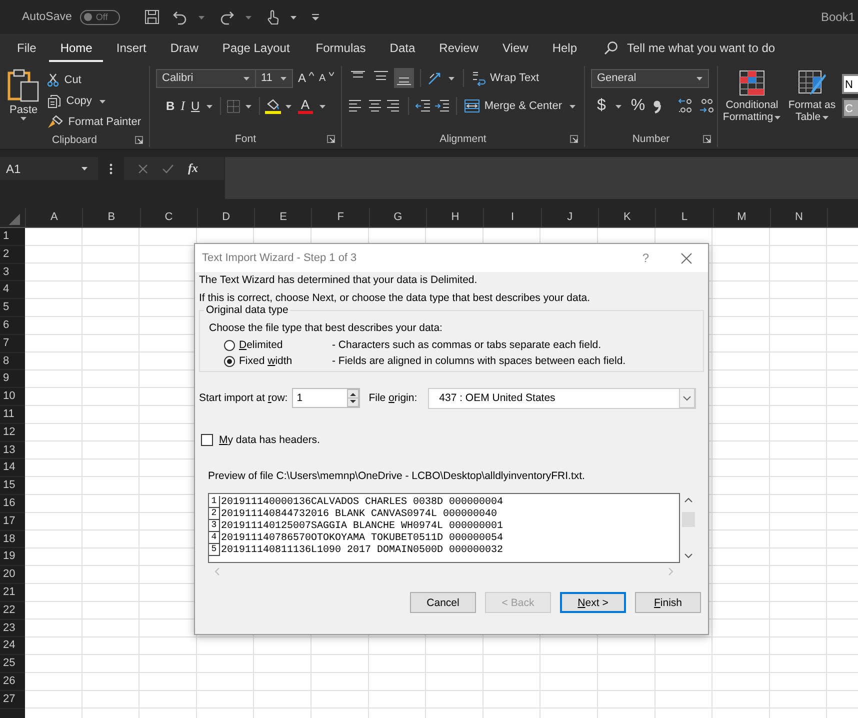  I want to click on row-number-field: 1, so click(326, 398).